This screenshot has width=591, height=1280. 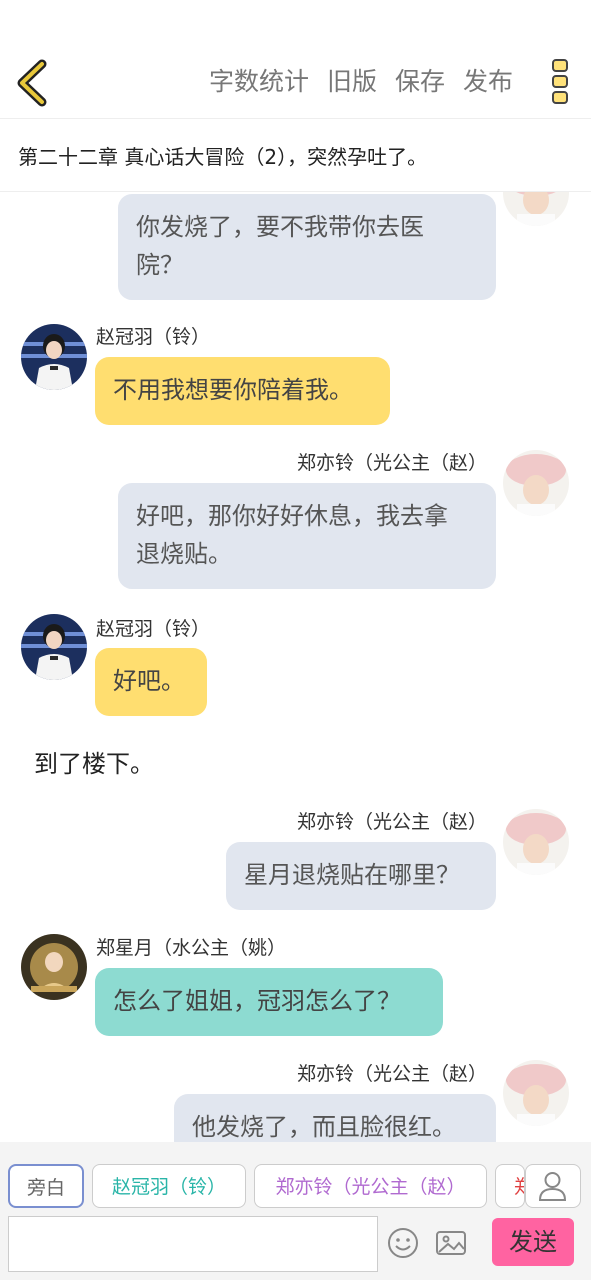 I want to click on role-chip-zhao-guanyu: 赵冠羽（铃）, so click(x=169, y=1186).